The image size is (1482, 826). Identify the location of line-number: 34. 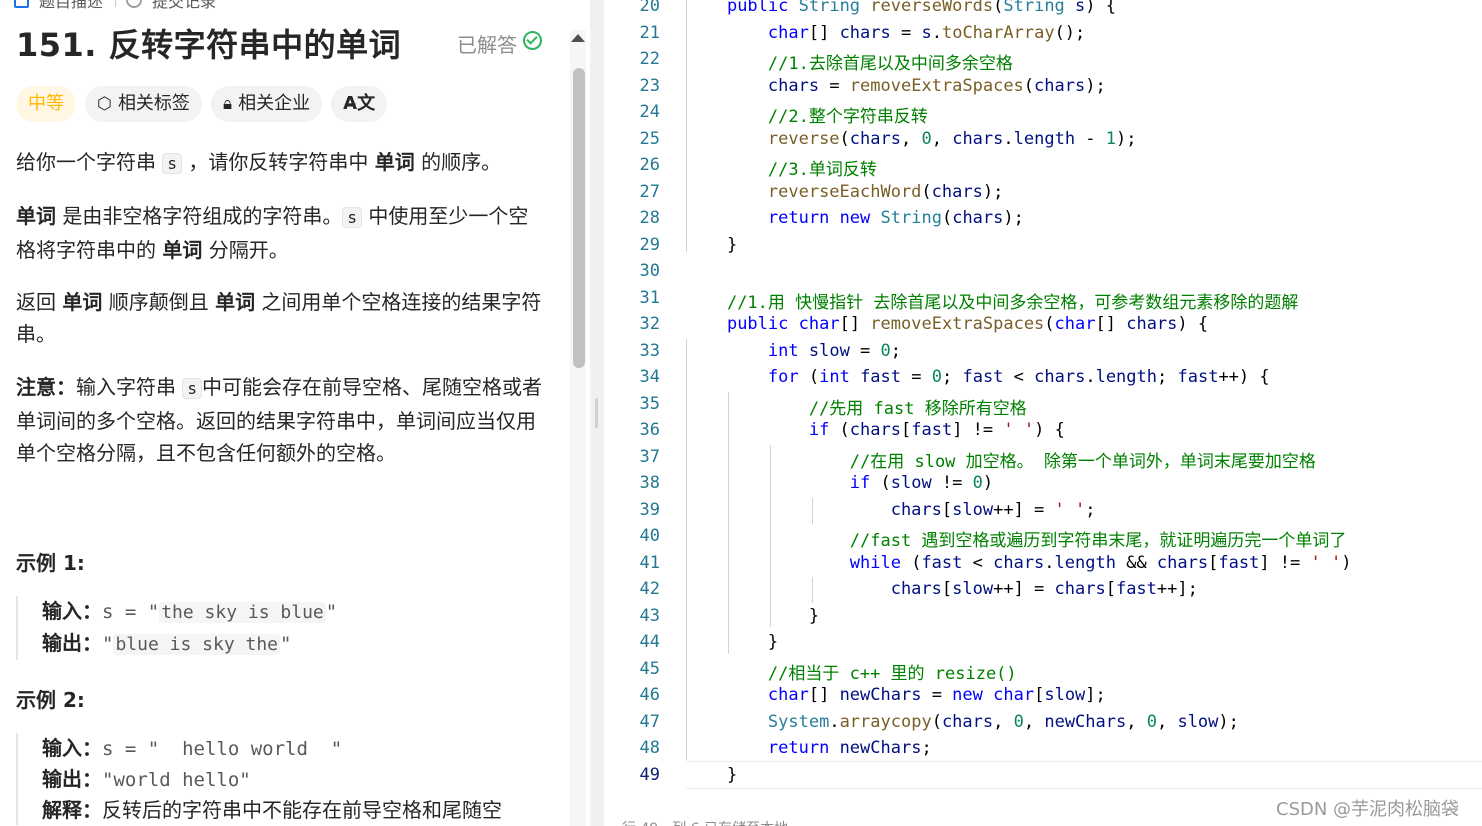
(649, 377).